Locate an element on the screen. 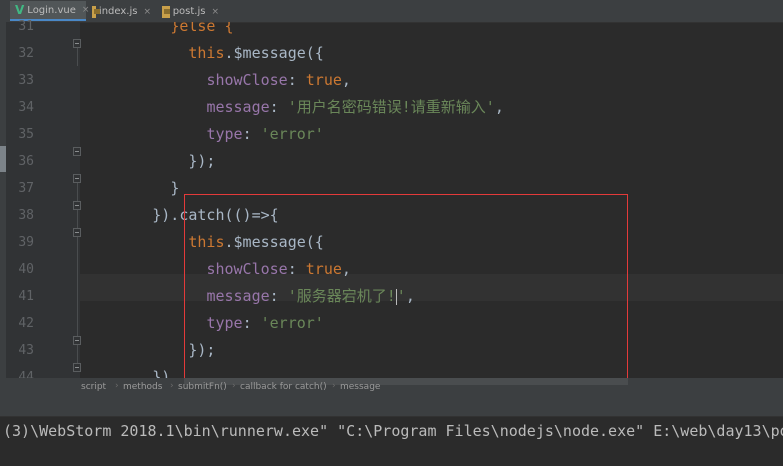 The height and width of the screenshot is (466, 783). tab-label: index.js is located at coordinates (118, 11).